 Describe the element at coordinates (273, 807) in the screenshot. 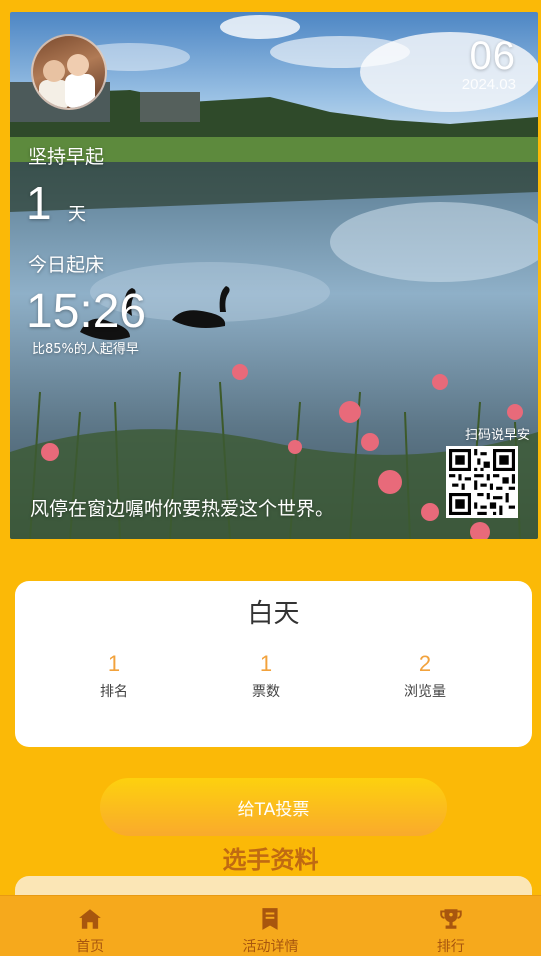

I see `vote-button: 给TA投票` at that location.